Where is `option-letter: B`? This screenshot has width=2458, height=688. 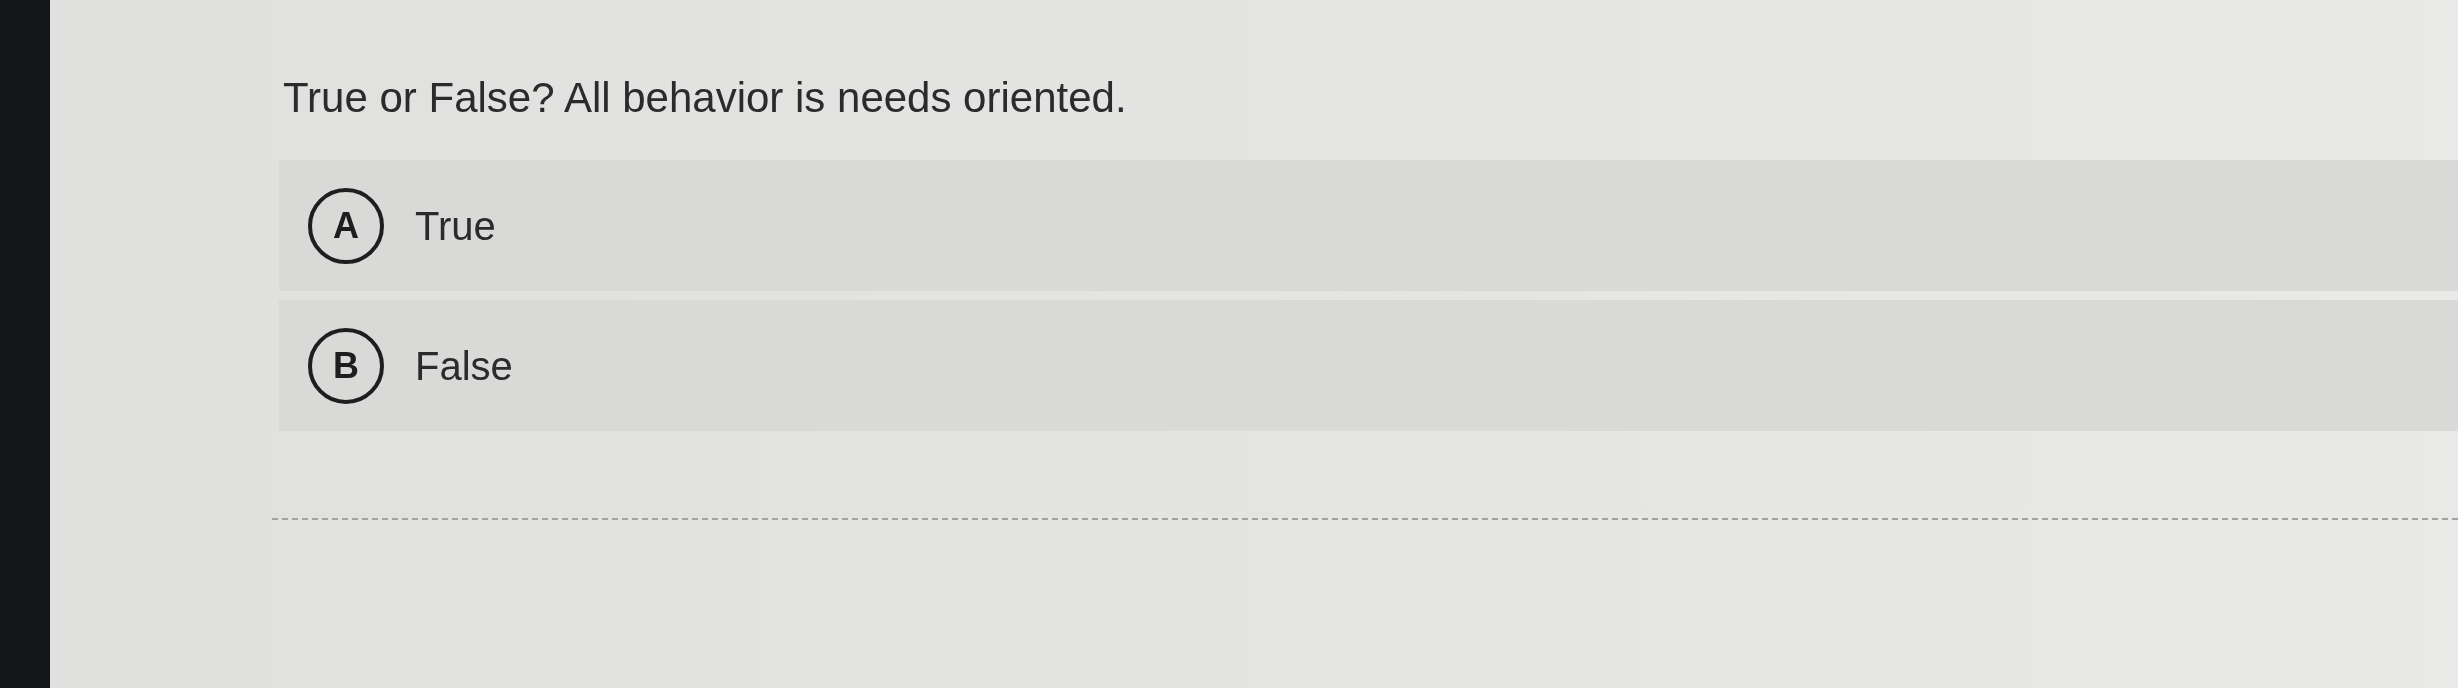 option-letter: B is located at coordinates (346, 365).